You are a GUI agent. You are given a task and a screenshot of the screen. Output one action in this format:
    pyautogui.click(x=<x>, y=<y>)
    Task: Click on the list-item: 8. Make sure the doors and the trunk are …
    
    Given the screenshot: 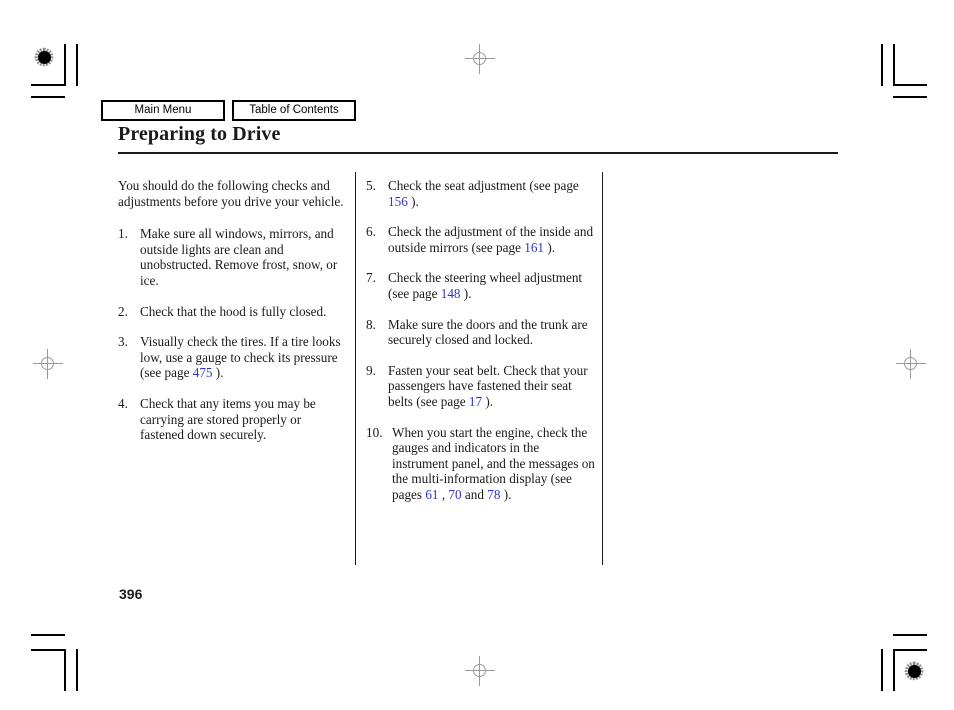 What is the action you would take?
    pyautogui.click(x=482, y=332)
    